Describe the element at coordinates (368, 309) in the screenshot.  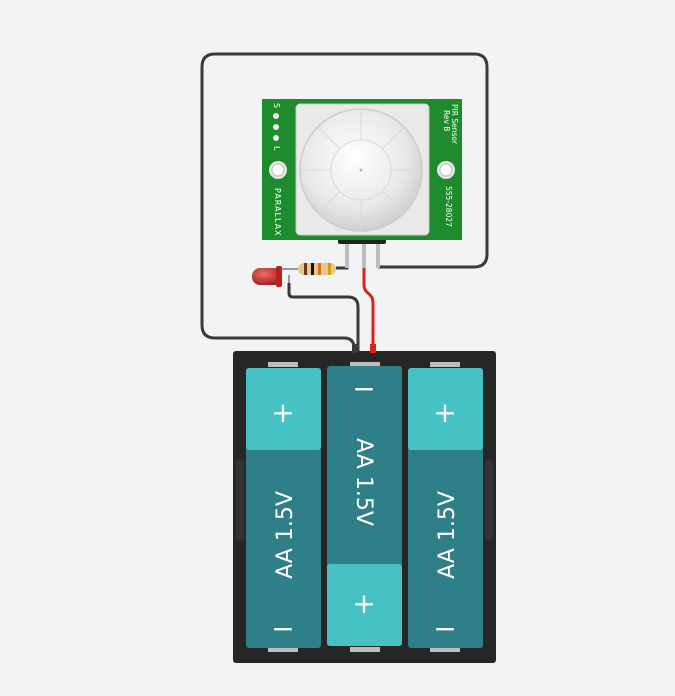
I see `wire-power-red` at that location.